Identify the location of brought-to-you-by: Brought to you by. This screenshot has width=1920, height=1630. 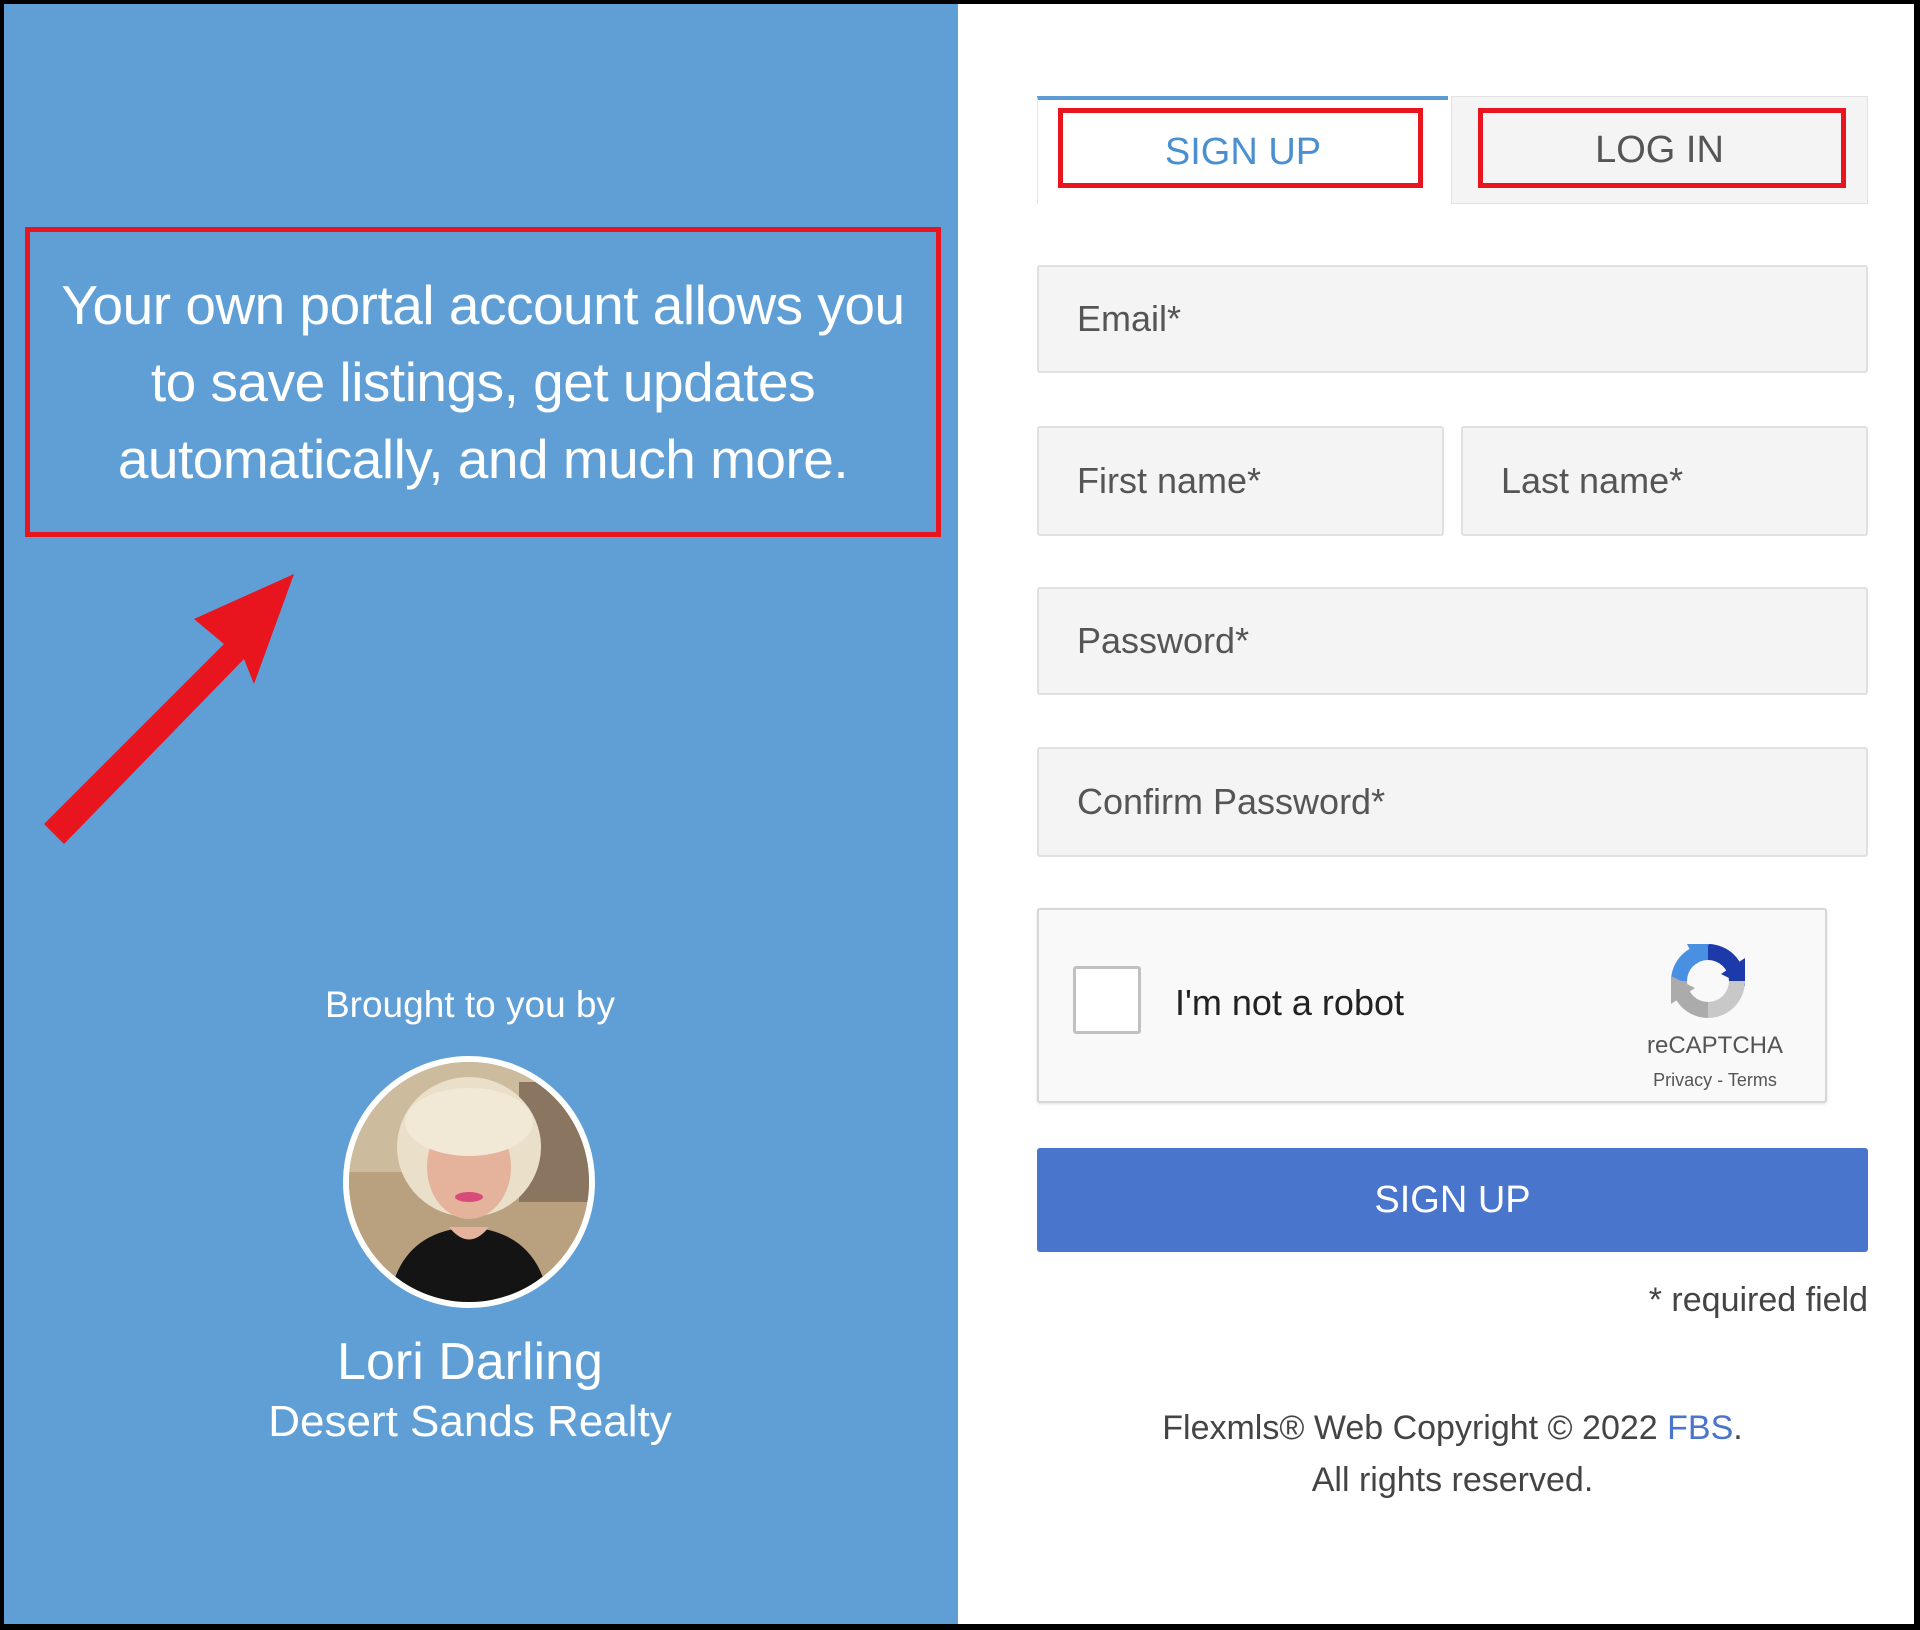
(470, 1004).